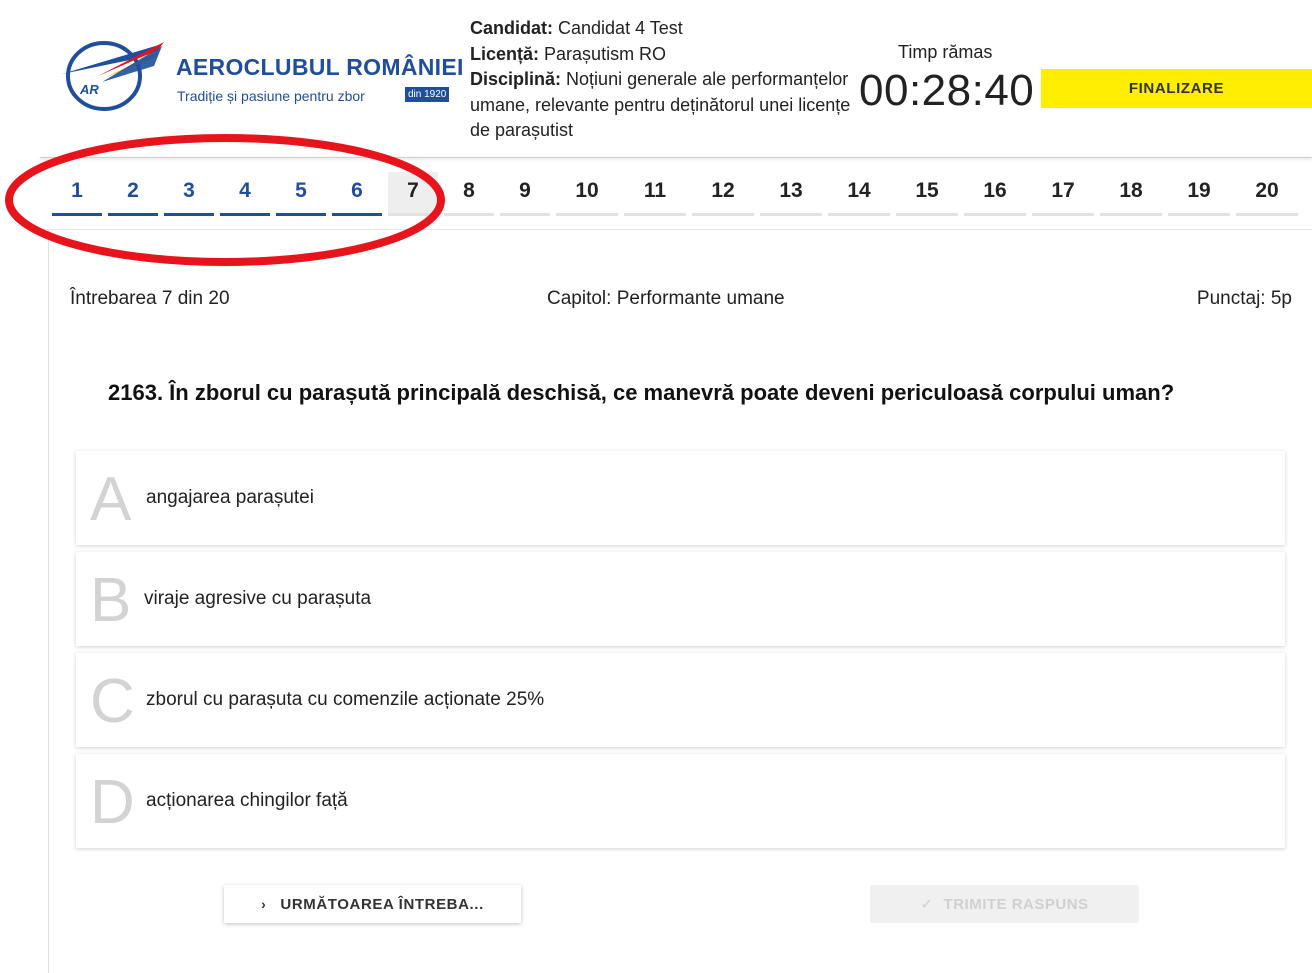  I want to click on answer-letter: A, so click(111, 499).